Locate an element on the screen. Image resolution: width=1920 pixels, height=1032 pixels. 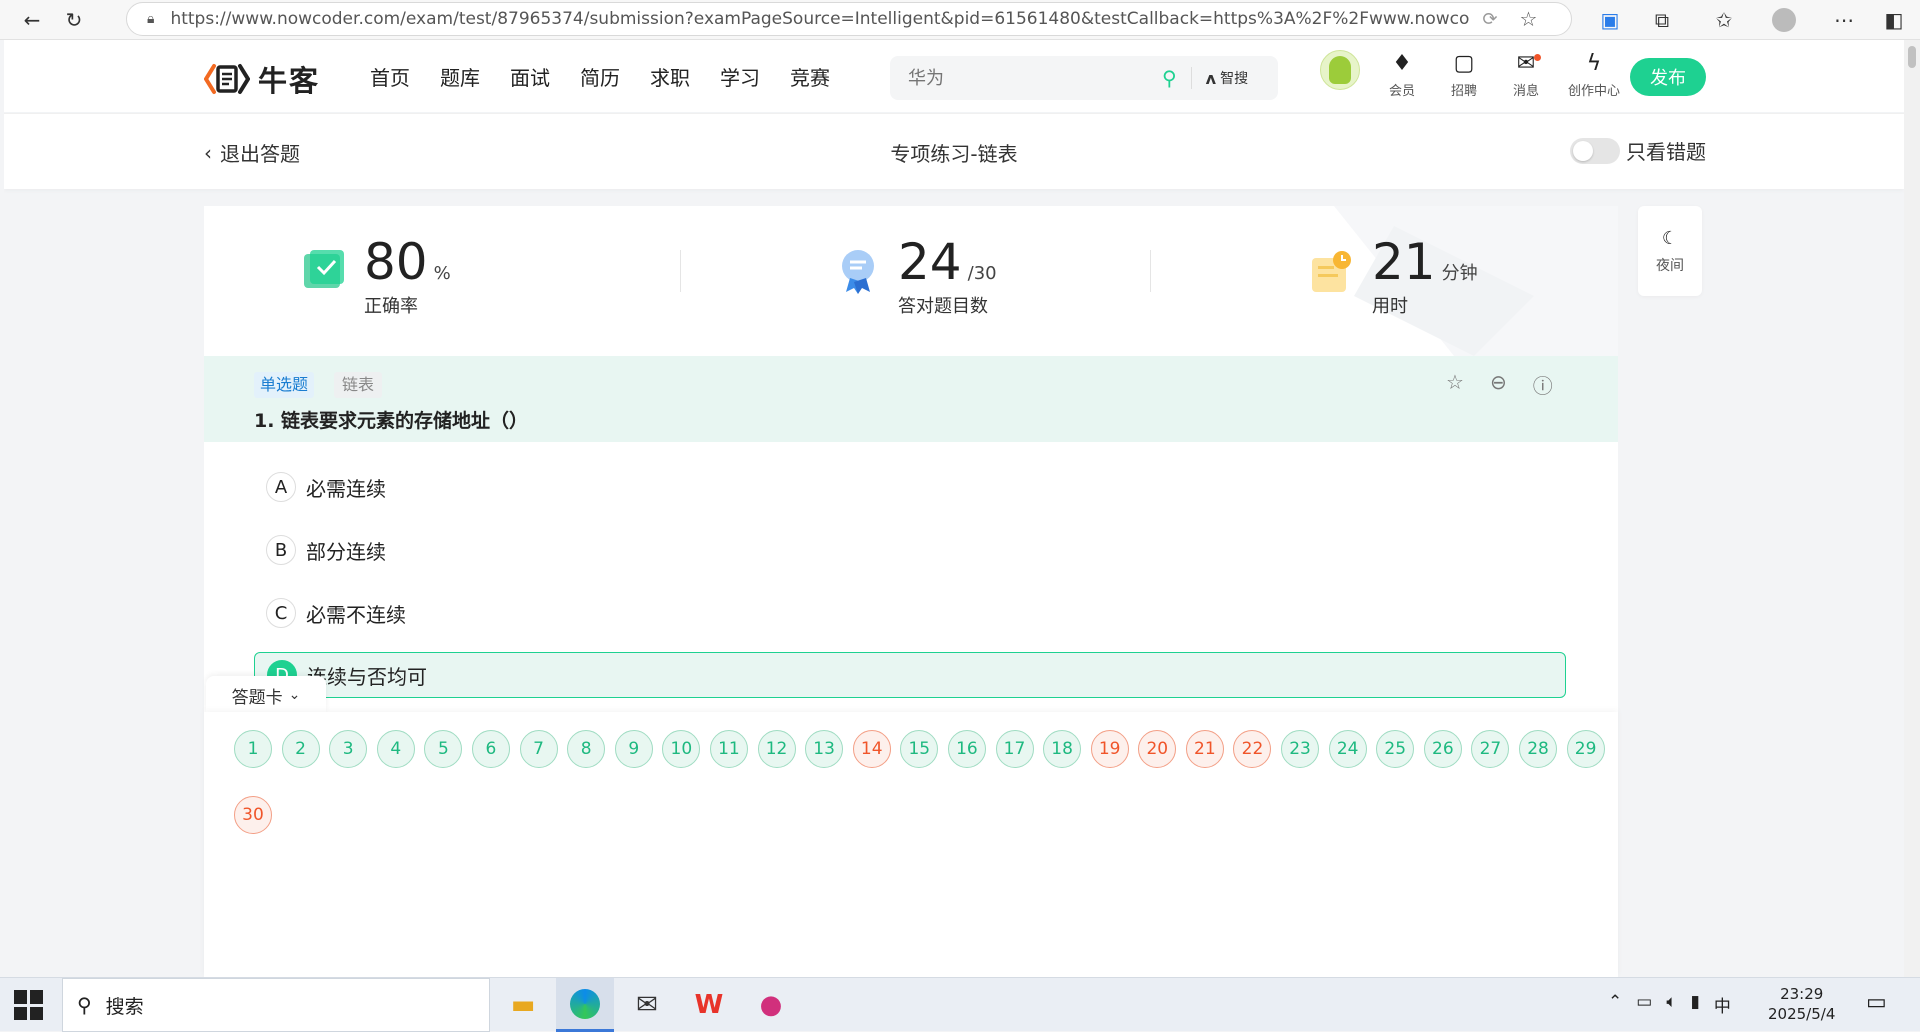
question-type-tag: 单选题 is located at coordinates (284, 385).